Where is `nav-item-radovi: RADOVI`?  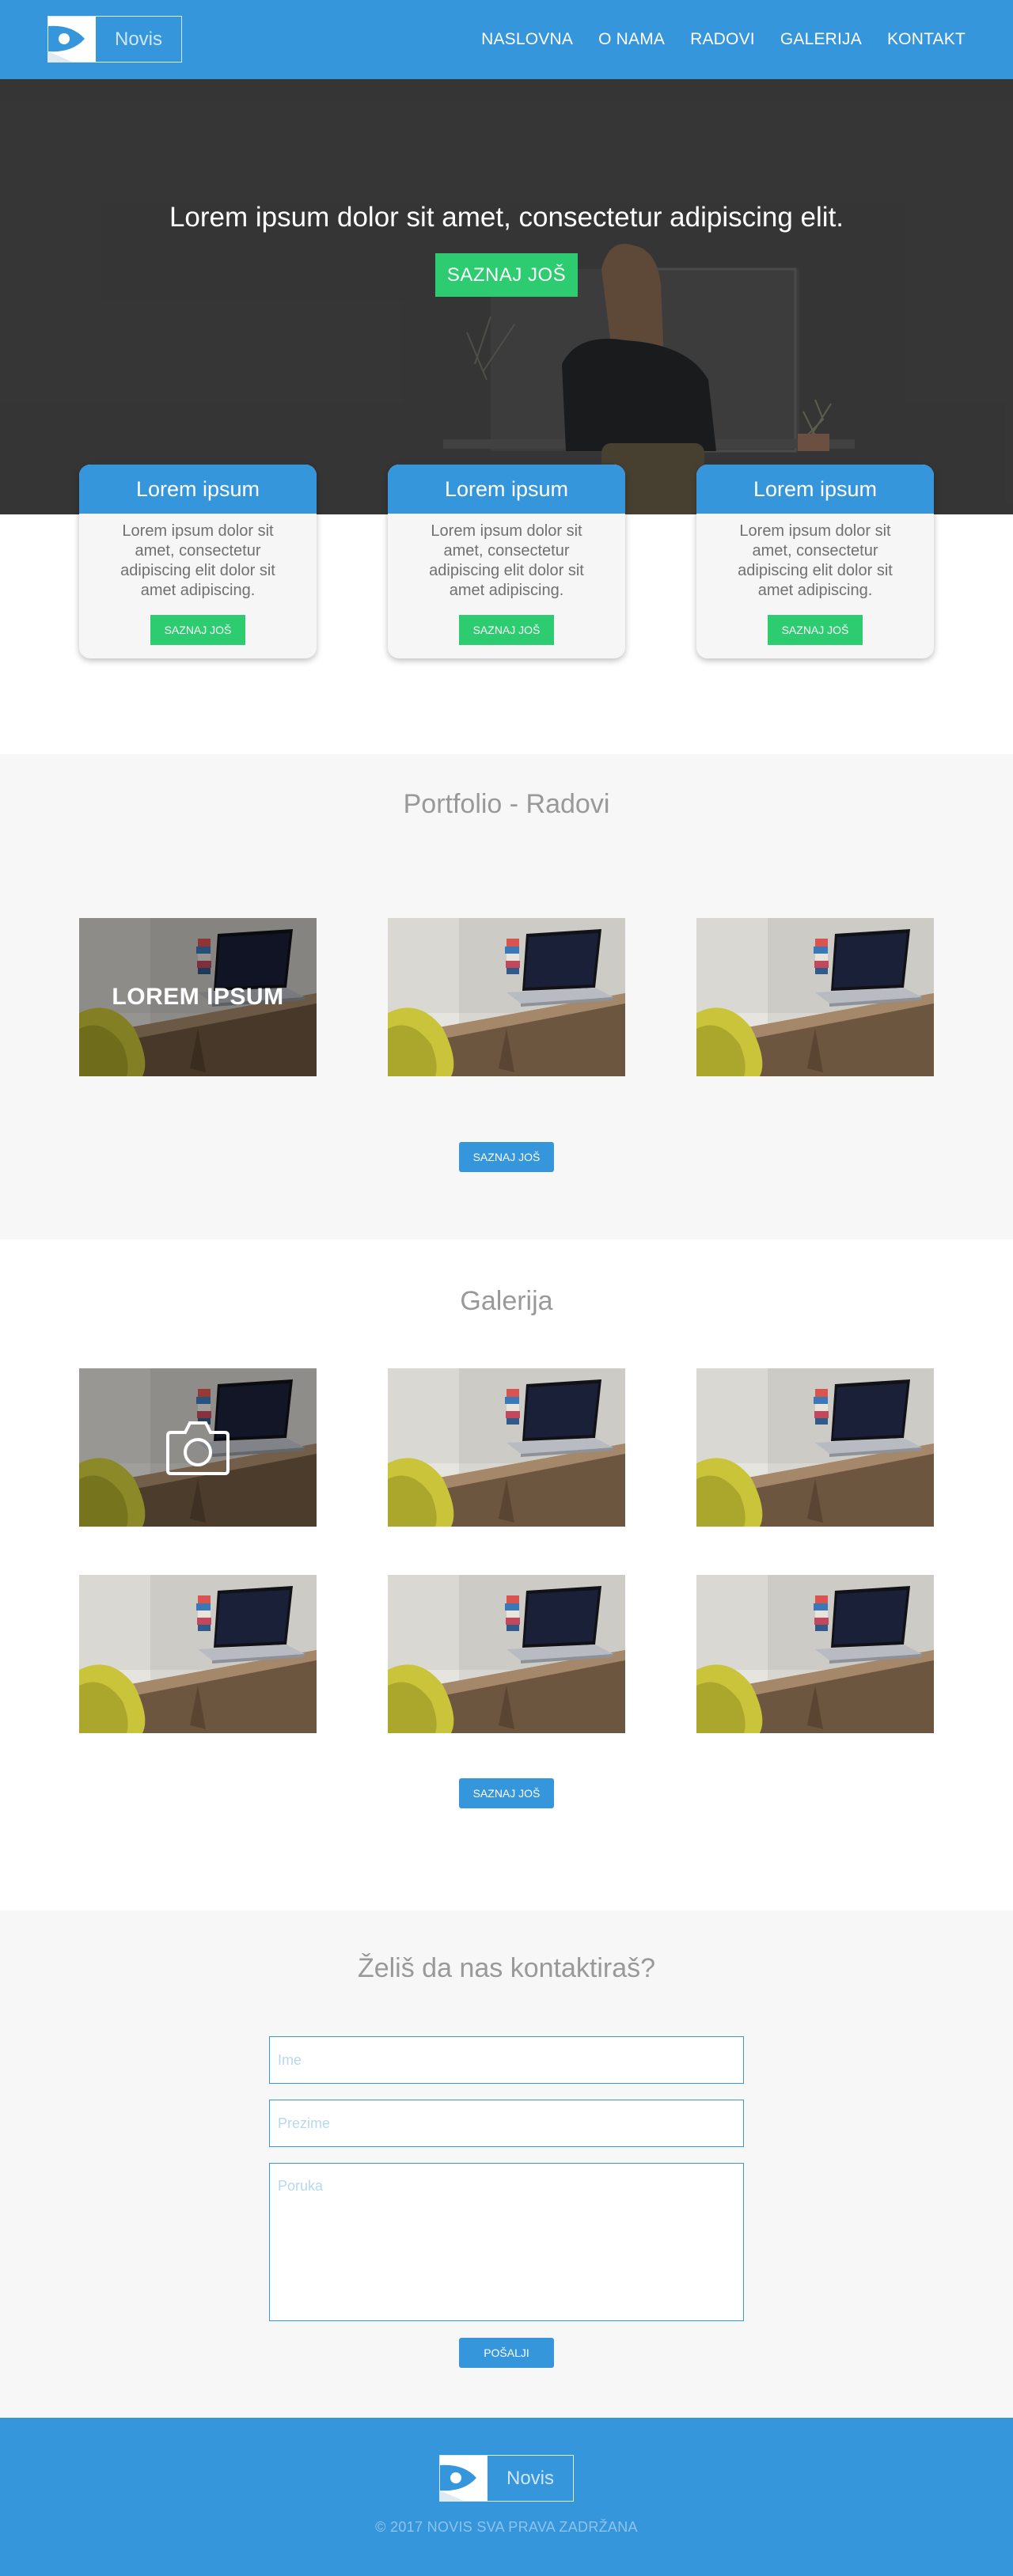 nav-item-radovi: RADOVI is located at coordinates (722, 39).